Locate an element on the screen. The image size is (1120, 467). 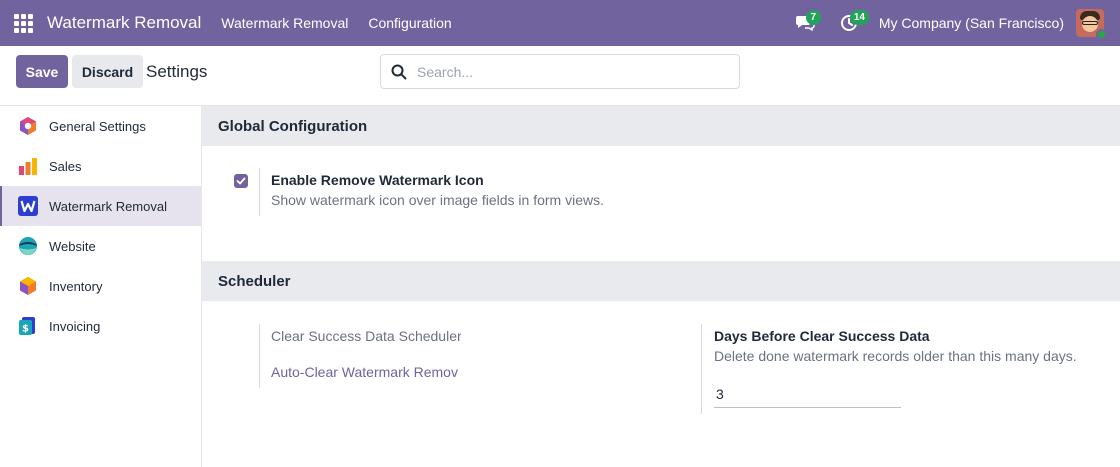
inventory-icon is located at coordinates (28, 286).